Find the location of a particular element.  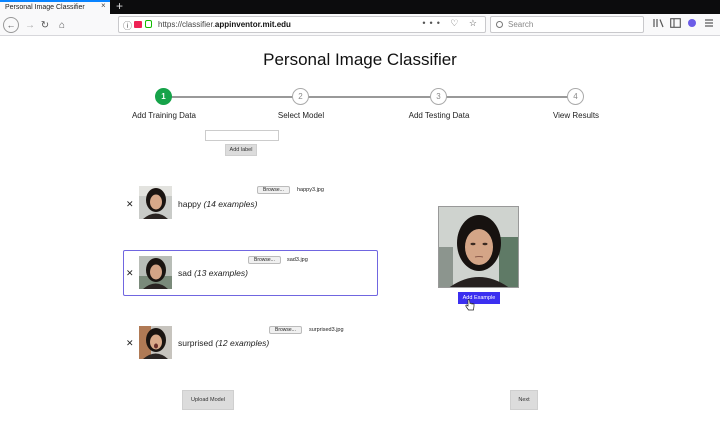

home-icon: ⌂ is located at coordinates (62, 25).